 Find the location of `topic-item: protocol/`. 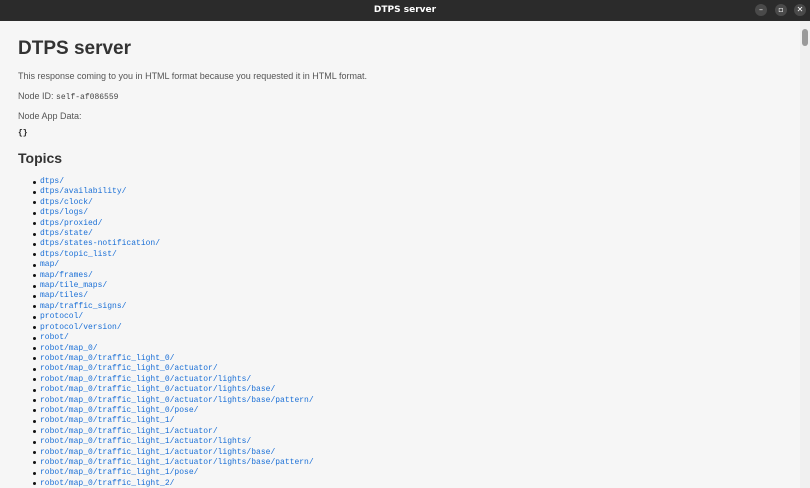

topic-item: protocol/ is located at coordinates (173, 317).